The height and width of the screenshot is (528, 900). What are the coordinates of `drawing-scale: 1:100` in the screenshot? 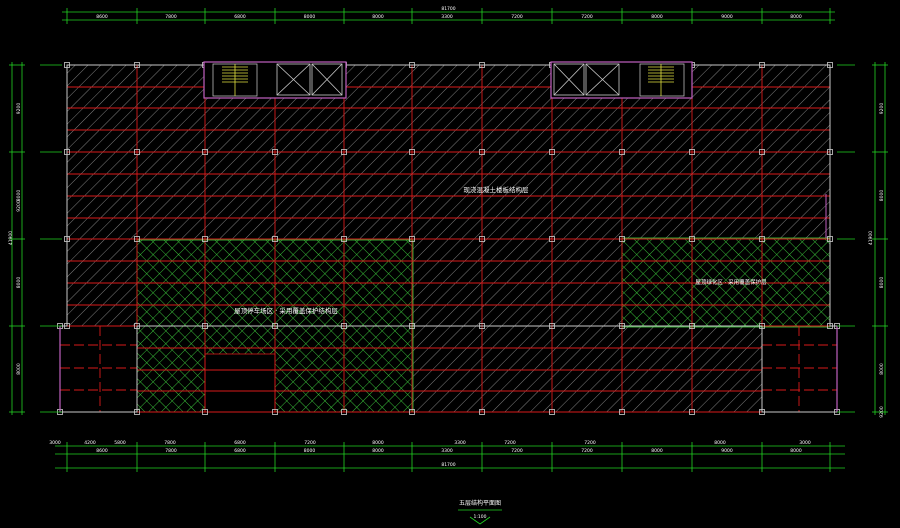 It's located at (480, 517).